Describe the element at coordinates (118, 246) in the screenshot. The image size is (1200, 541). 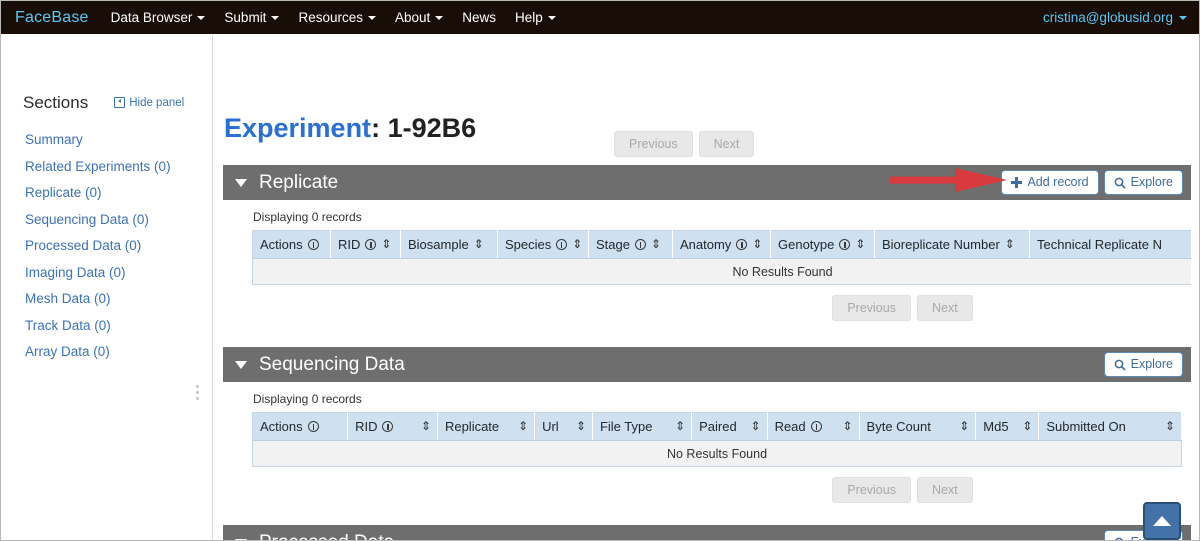
I see `sidebar-item-processed-data: Processed Data (0)` at that location.